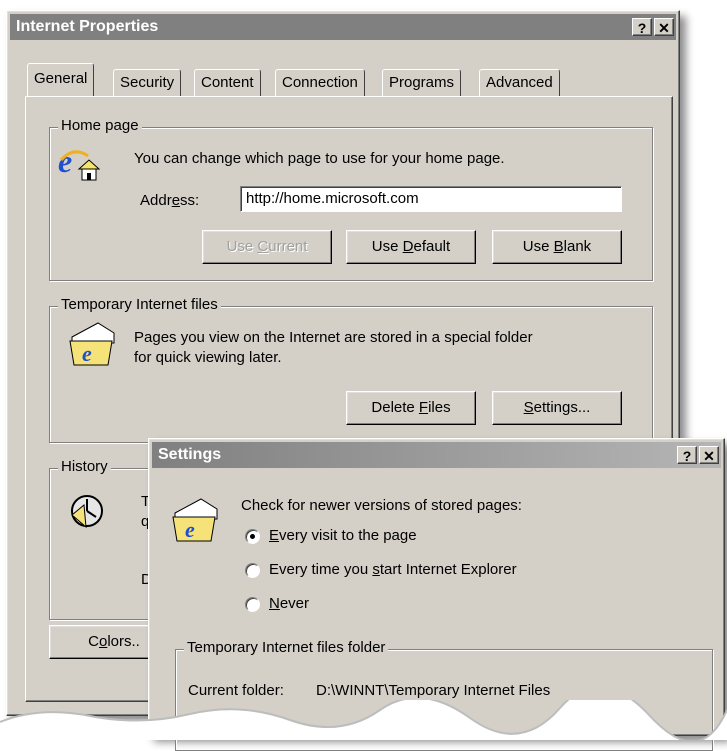  What do you see at coordinates (433, 690) in the screenshot?
I see `current-folder-value: D:\WINNT\Temporary Internet Files` at bounding box center [433, 690].